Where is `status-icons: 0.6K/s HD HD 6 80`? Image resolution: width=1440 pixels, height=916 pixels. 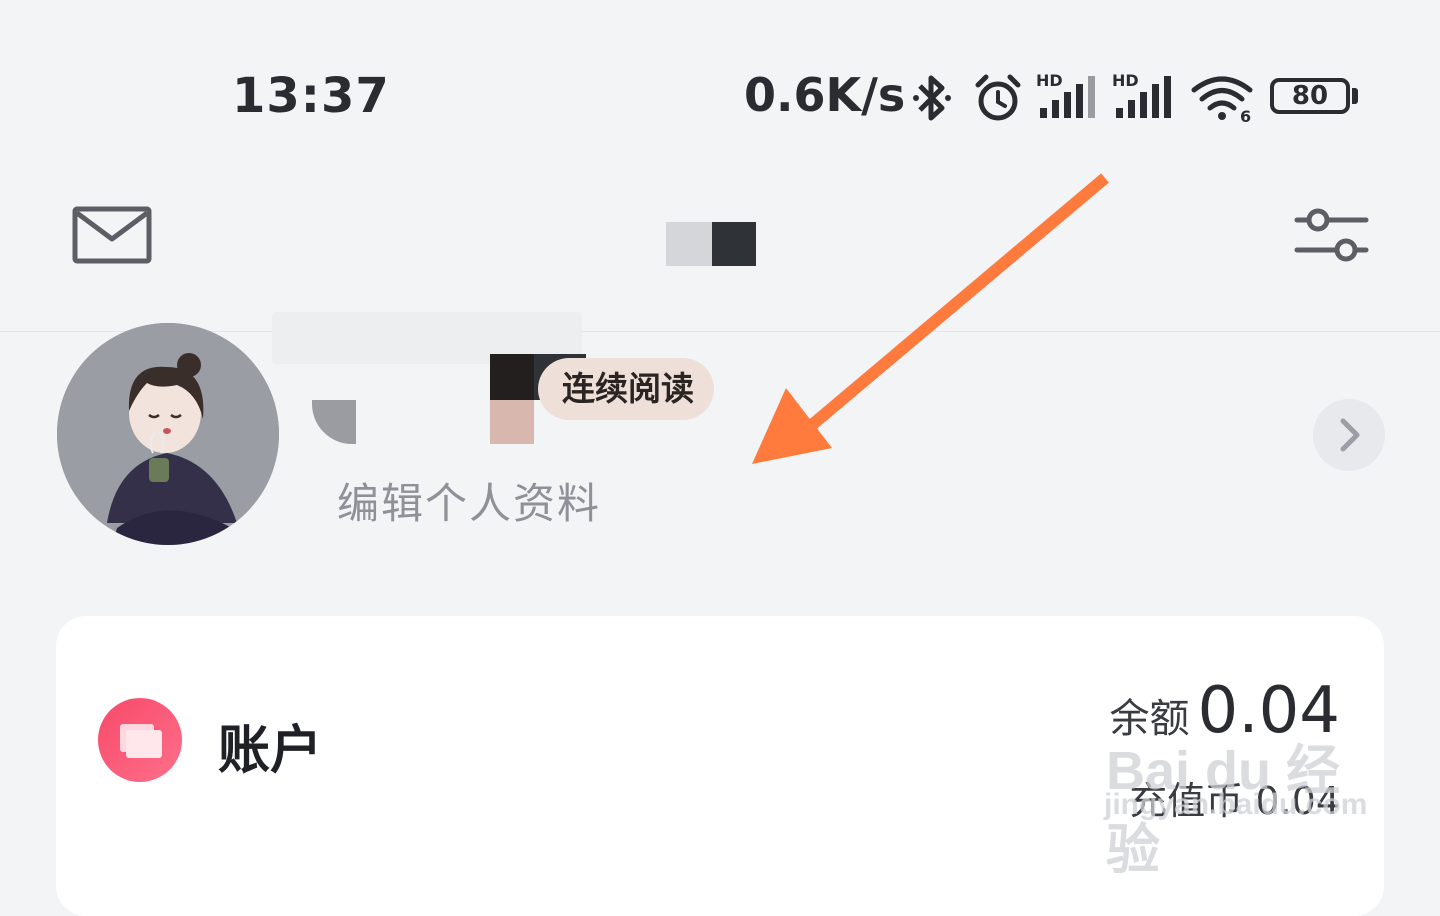 status-icons: 0.6K/s HD HD 6 80 is located at coordinates (1054, 96).